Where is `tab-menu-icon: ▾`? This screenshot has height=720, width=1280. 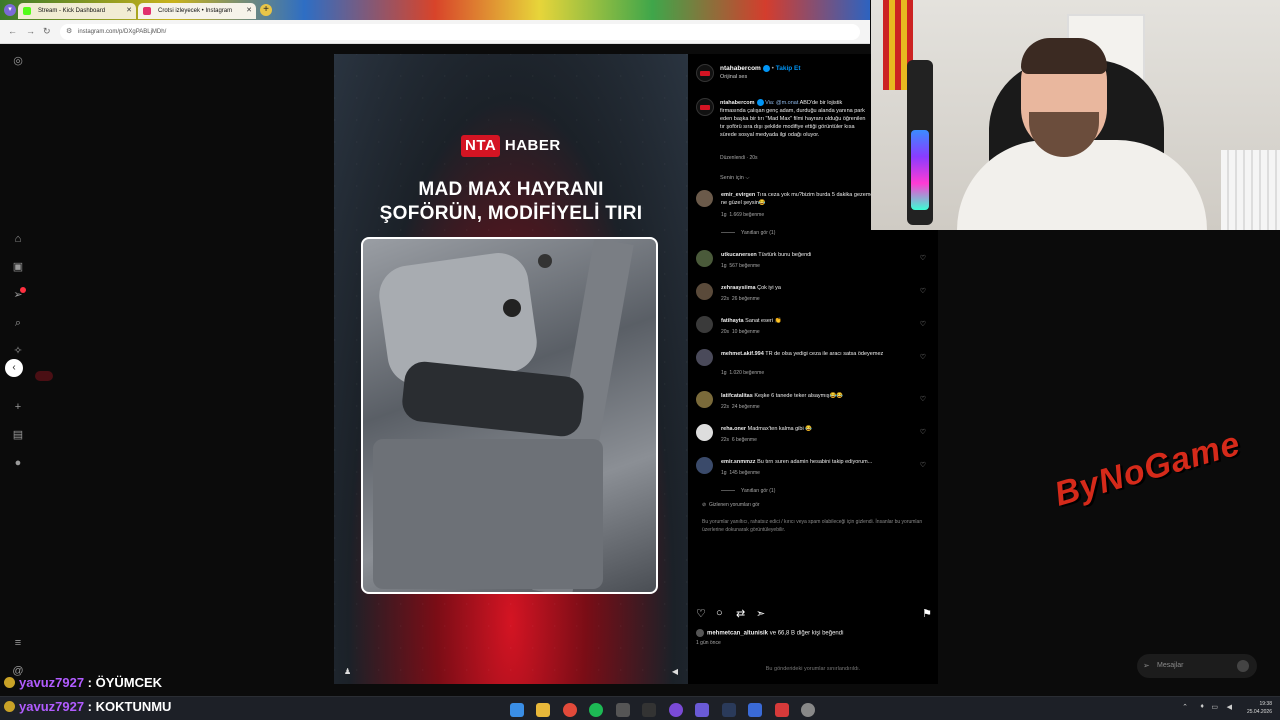 tab-menu-icon: ▾ is located at coordinates (10, 10).